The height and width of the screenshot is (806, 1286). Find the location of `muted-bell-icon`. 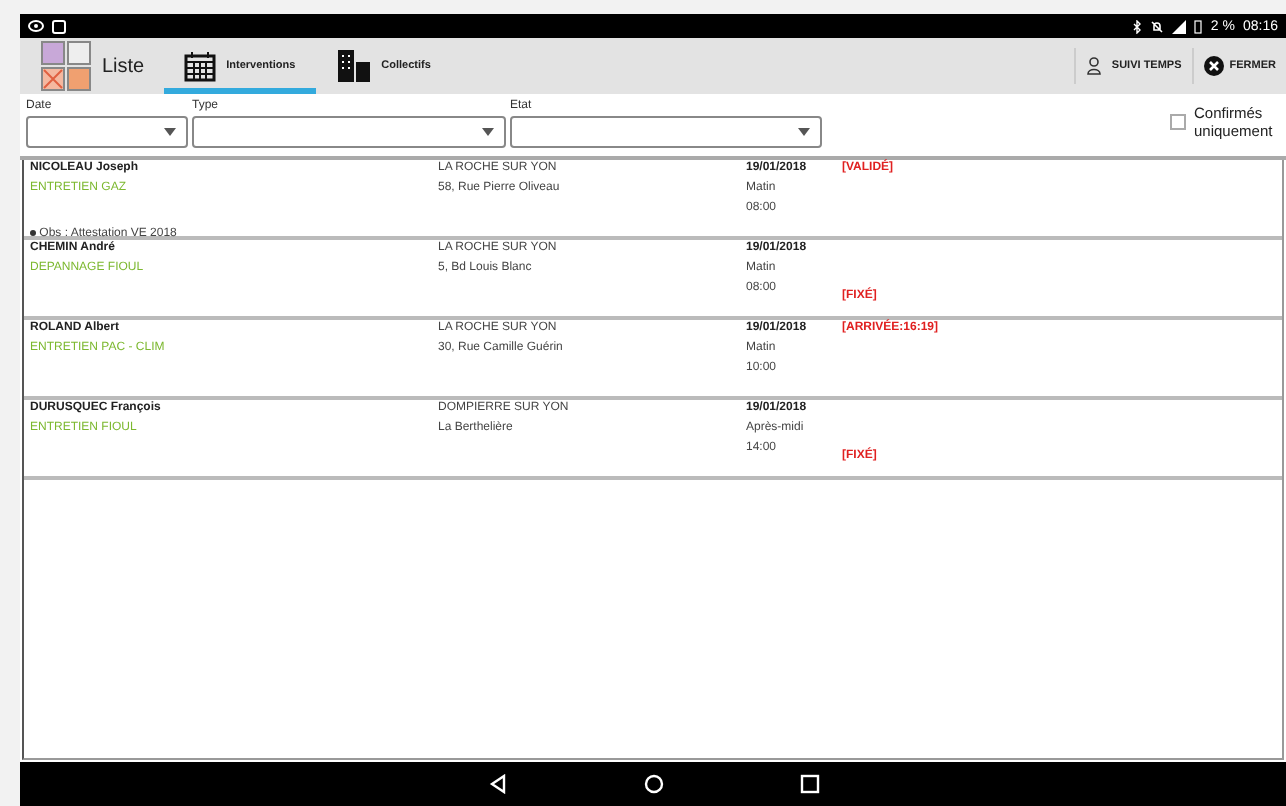

muted-bell-icon is located at coordinates (1157, 26).